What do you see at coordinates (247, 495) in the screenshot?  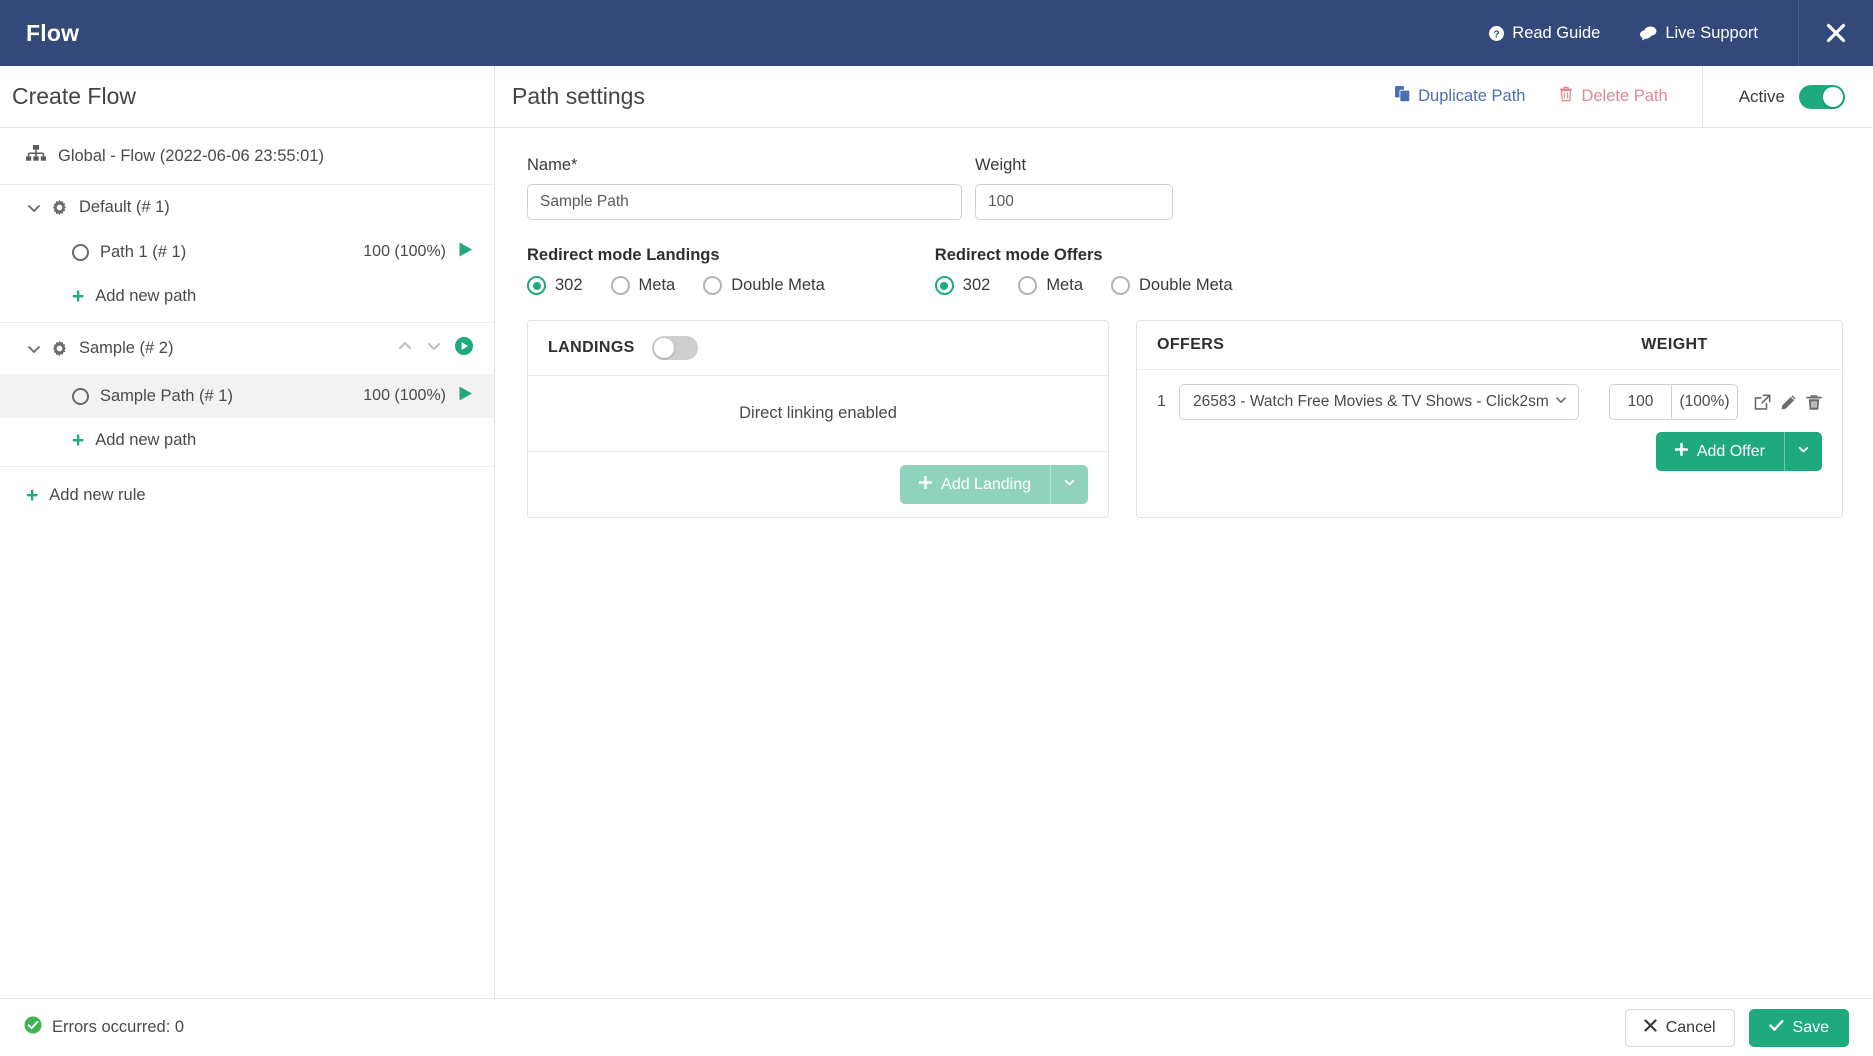 I see `add-new-rule-button: + Add new rule` at bounding box center [247, 495].